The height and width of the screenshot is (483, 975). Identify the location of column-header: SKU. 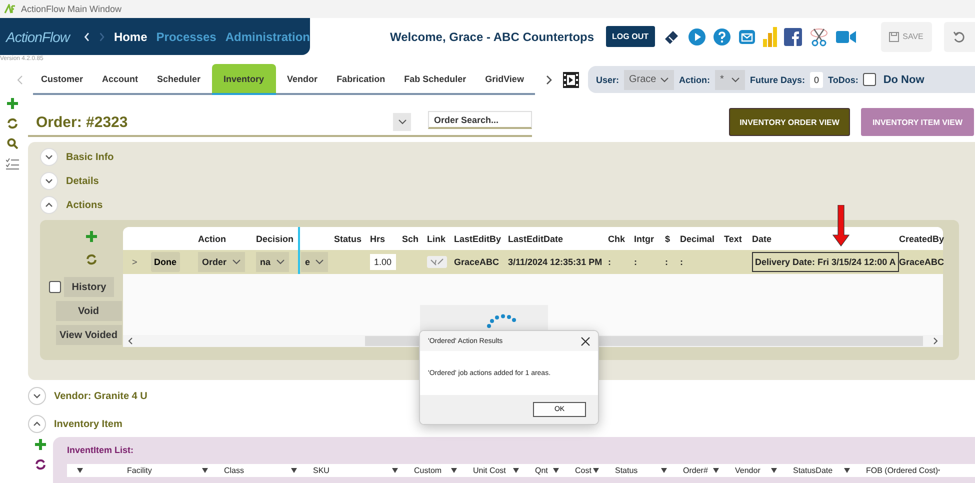
(321, 470).